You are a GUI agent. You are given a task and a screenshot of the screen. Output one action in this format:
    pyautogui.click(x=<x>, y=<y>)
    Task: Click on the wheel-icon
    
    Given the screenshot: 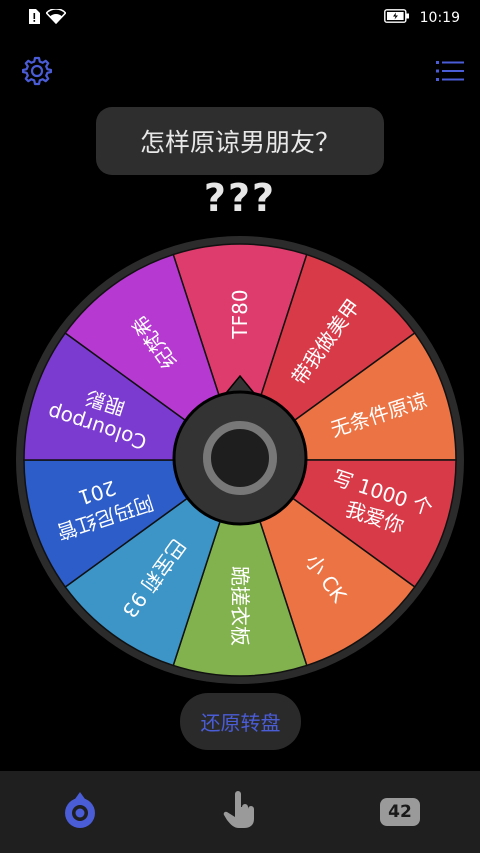 What is the action you would take?
    pyautogui.click(x=80, y=812)
    